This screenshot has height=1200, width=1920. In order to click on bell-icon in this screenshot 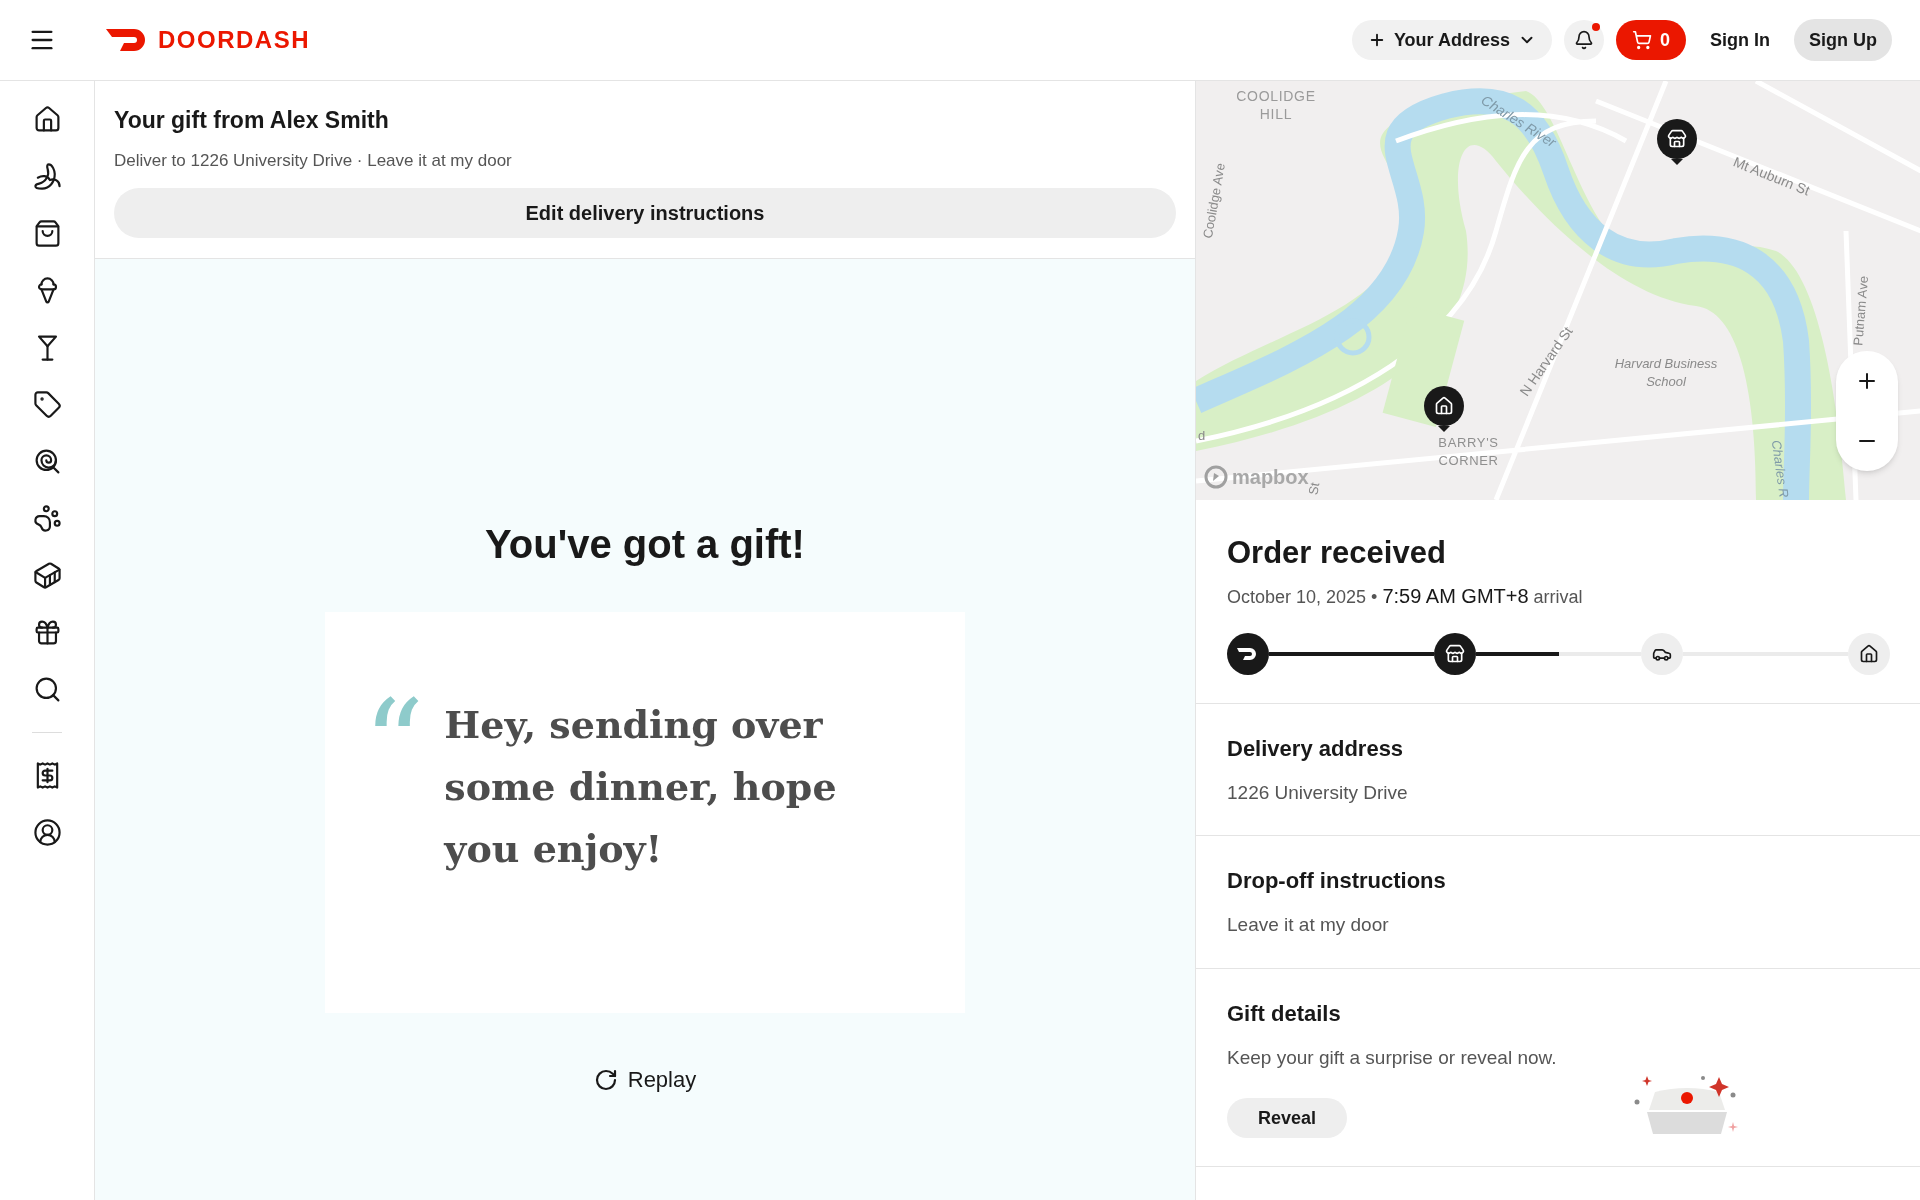, I will do `click(1584, 40)`.